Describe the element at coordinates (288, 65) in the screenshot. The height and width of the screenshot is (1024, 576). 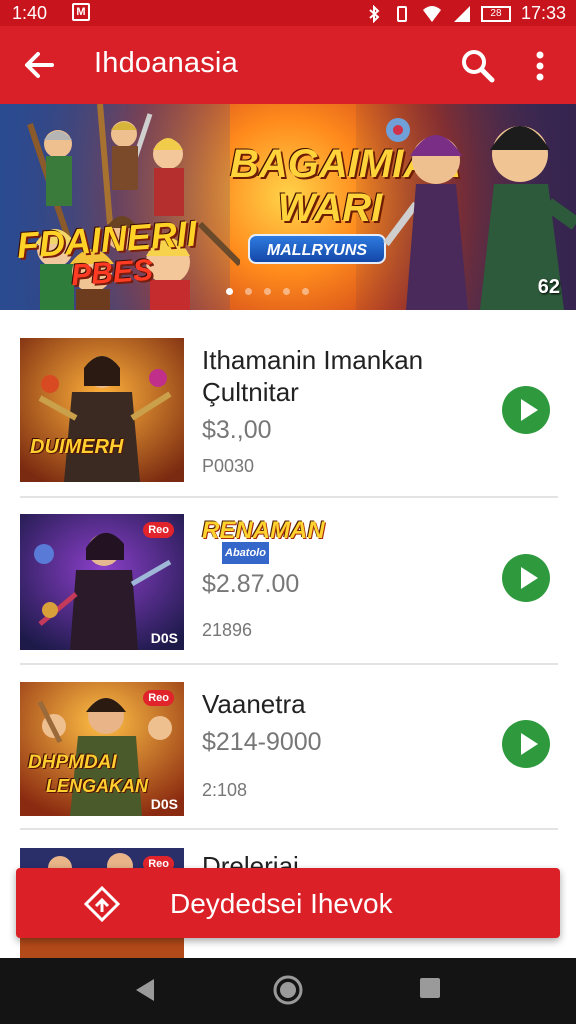
I see `app-toolbar: Ihdoanasia` at that location.